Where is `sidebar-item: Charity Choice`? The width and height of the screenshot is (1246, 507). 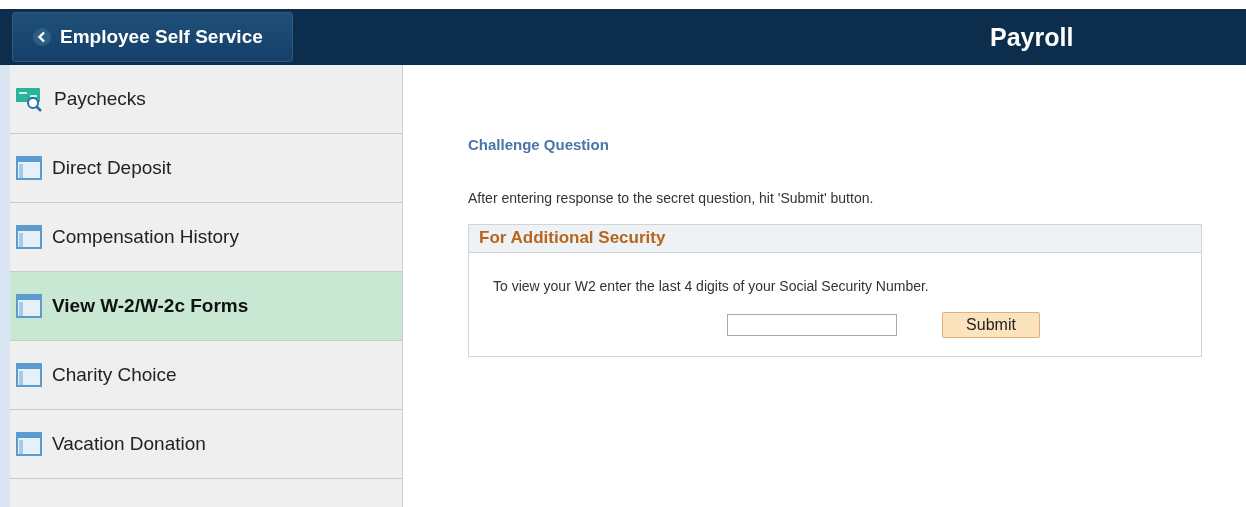 sidebar-item: Charity Choice is located at coordinates (206, 375).